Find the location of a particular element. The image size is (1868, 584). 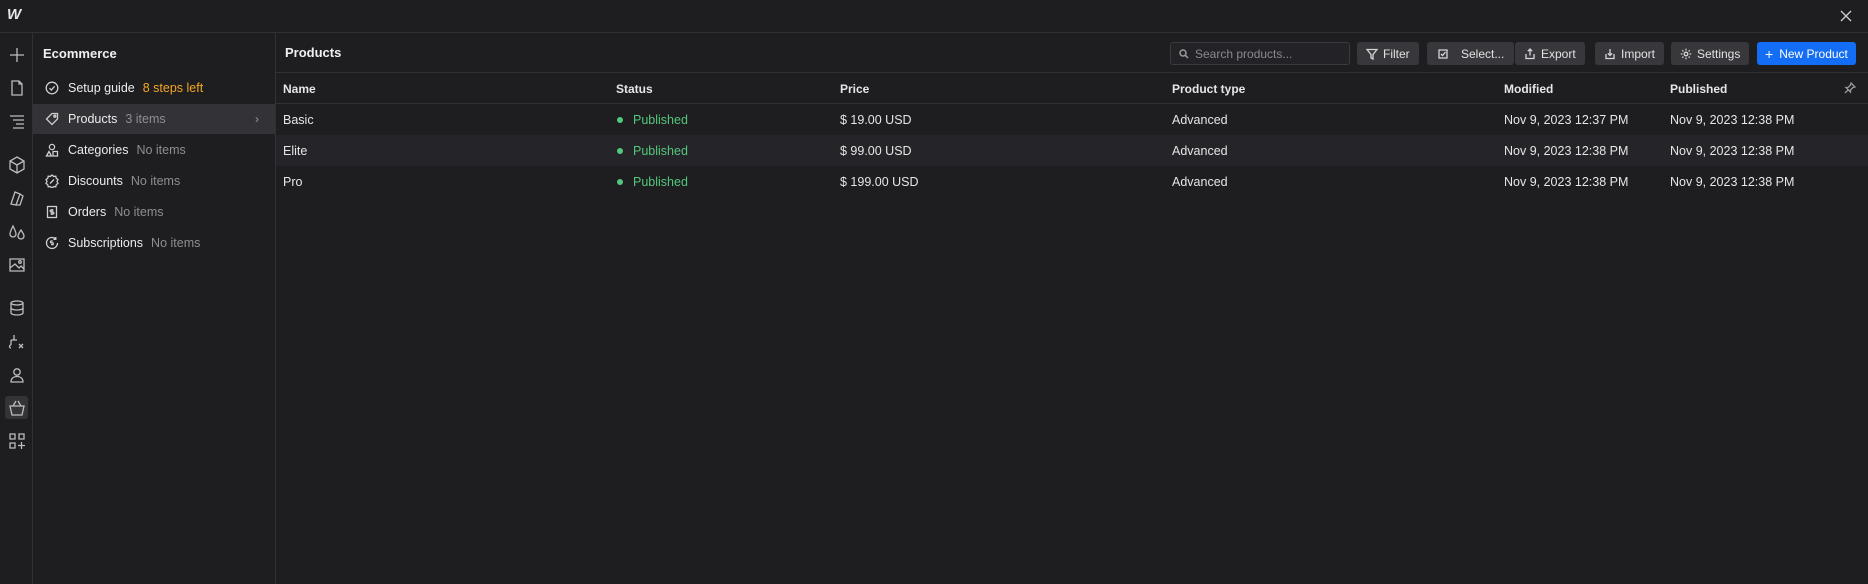

export-button: Export is located at coordinates (1550, 53).